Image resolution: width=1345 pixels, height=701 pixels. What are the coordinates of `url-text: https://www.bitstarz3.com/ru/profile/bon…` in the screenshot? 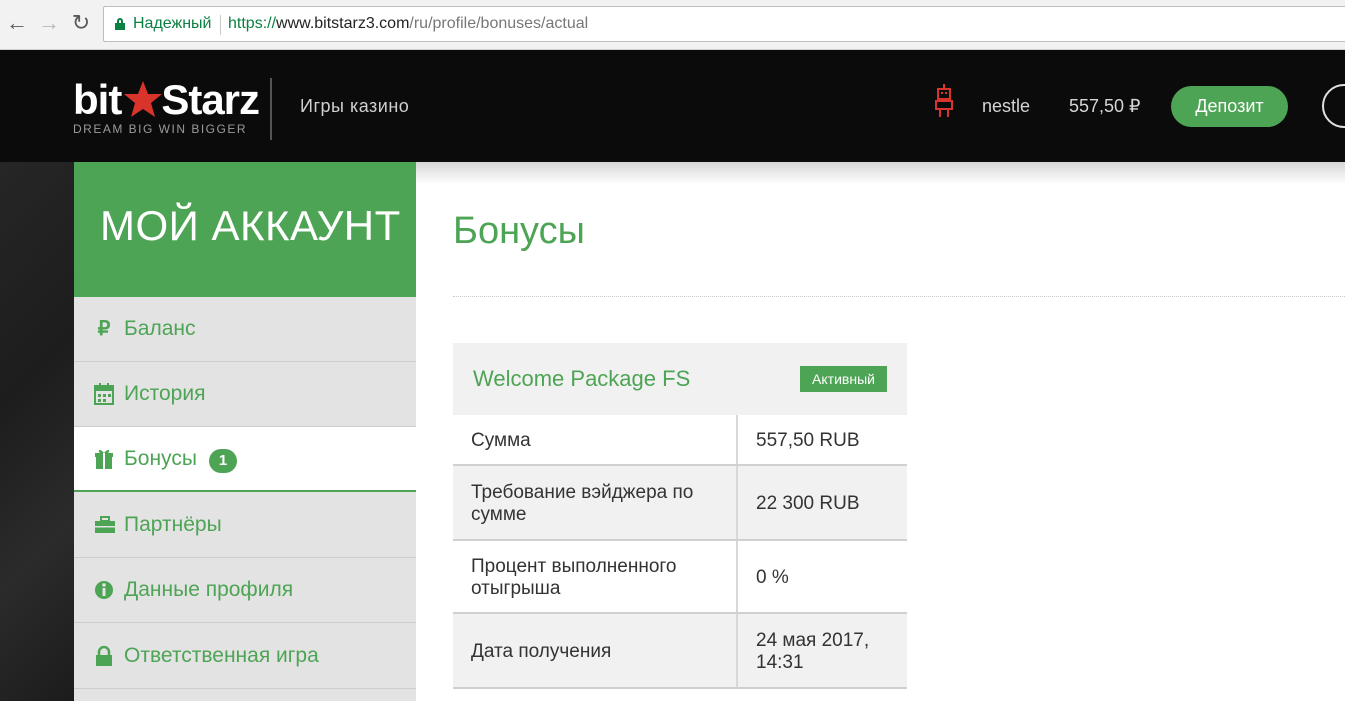 It's located at (408, 24).